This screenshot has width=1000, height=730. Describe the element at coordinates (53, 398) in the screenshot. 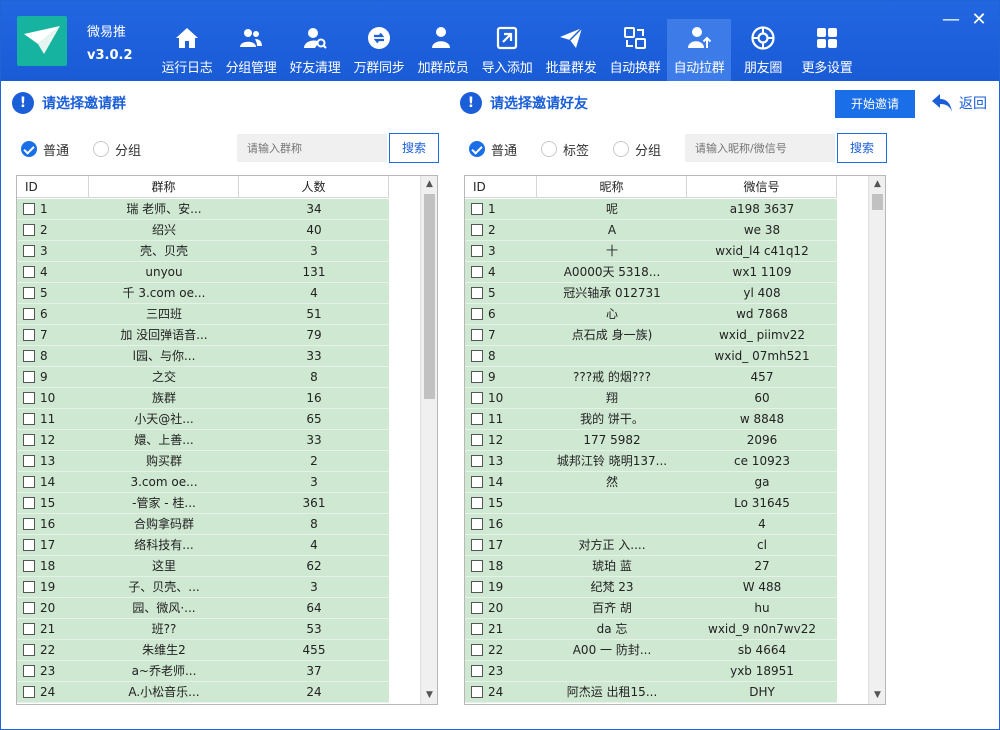

I see `row-id-cell: 10` at that location.